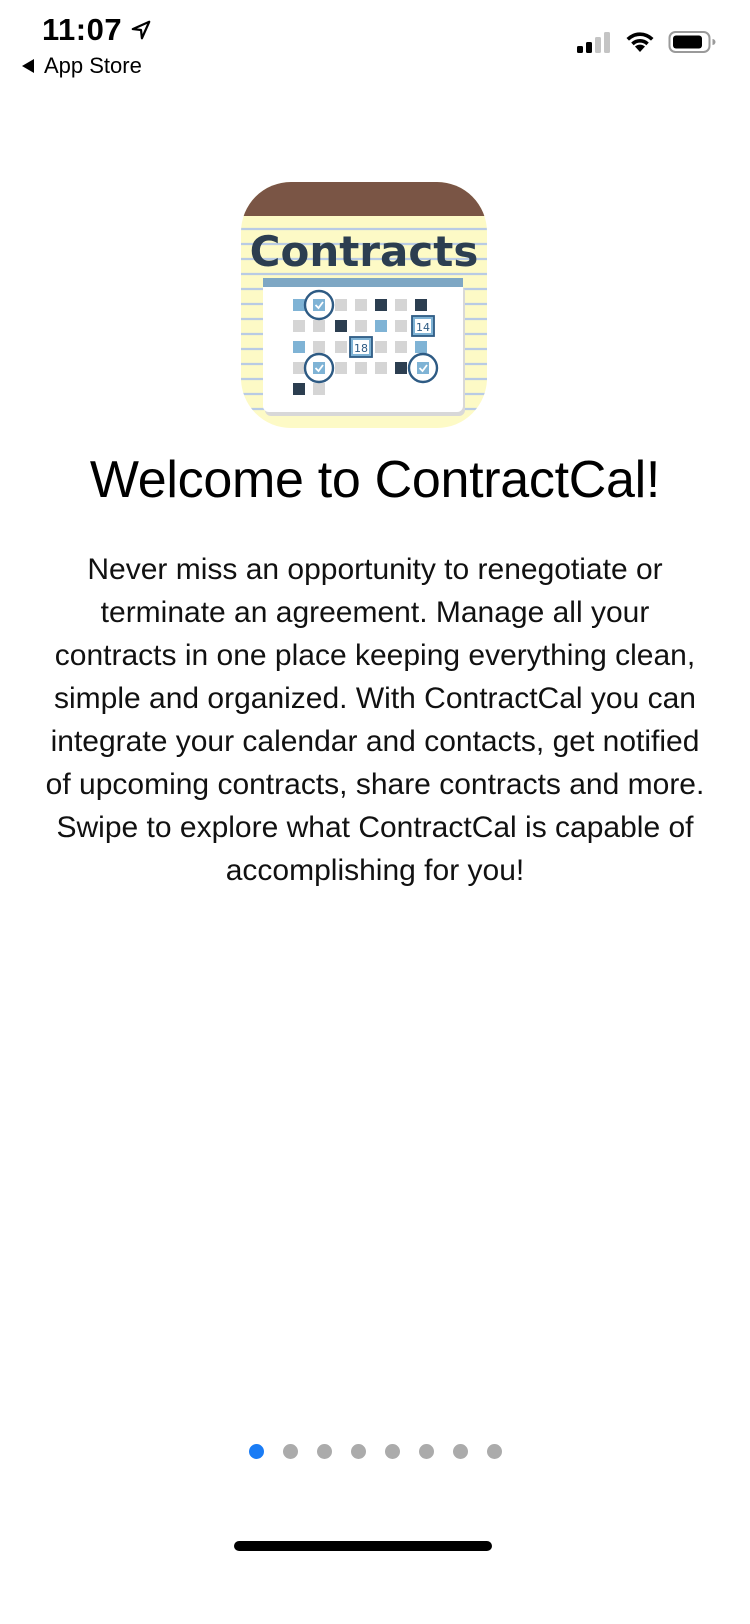  Describe the element at coordinates (363, 1546) in the screenshot. I see `home-indicator` at that location.